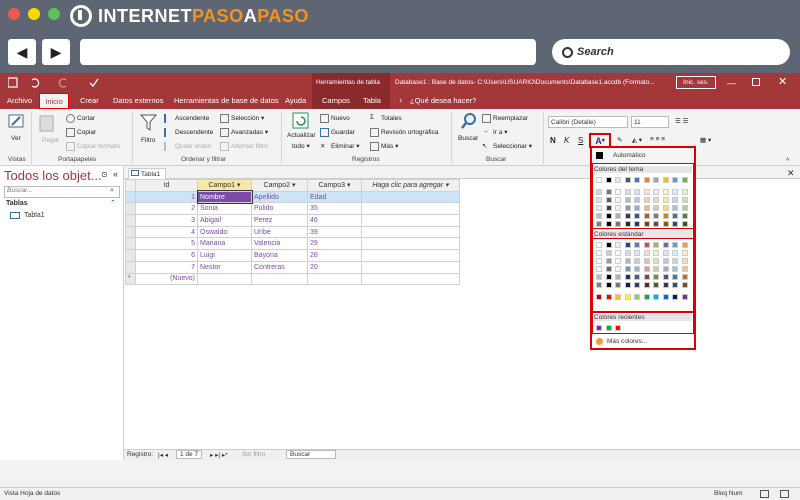 The image size is (800, 500). What do you see at coordinates (566, 140) in the screenshot?
I see `italic-button: K` at bounding box center [566, 140].